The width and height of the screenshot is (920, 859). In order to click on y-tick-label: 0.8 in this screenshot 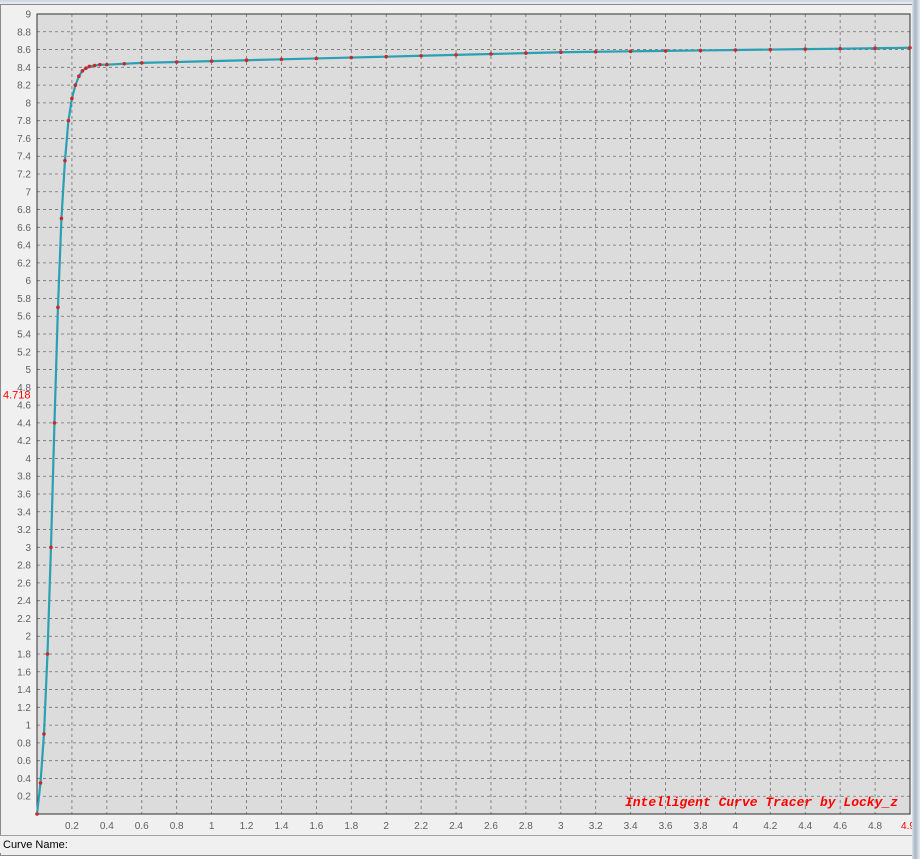, I will do `click(24, 743)`.